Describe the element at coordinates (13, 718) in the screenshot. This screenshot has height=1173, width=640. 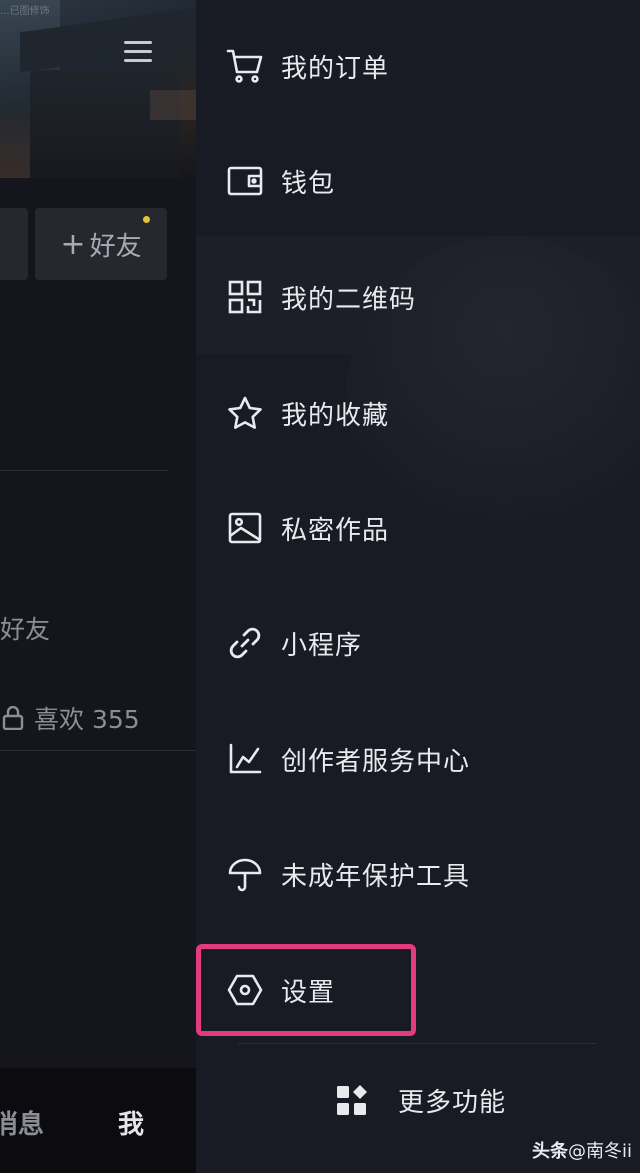
I see `lock-icon` at that location.